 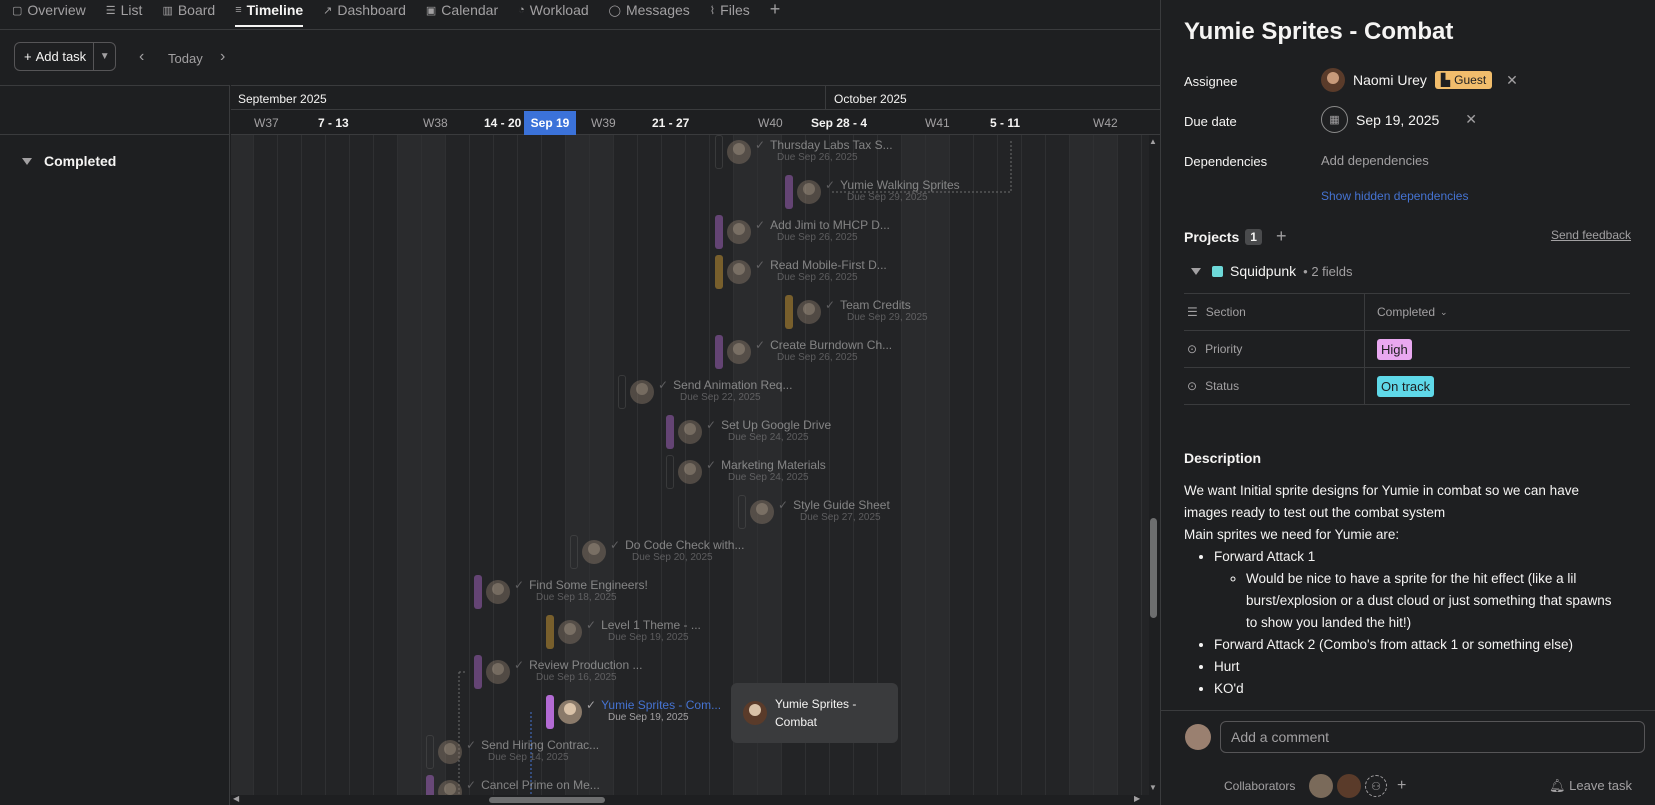 What do you see at coordinates (54, 56) in the screenshot?
I see `add-task-main: + Add task` at bounding box center [54, 56].